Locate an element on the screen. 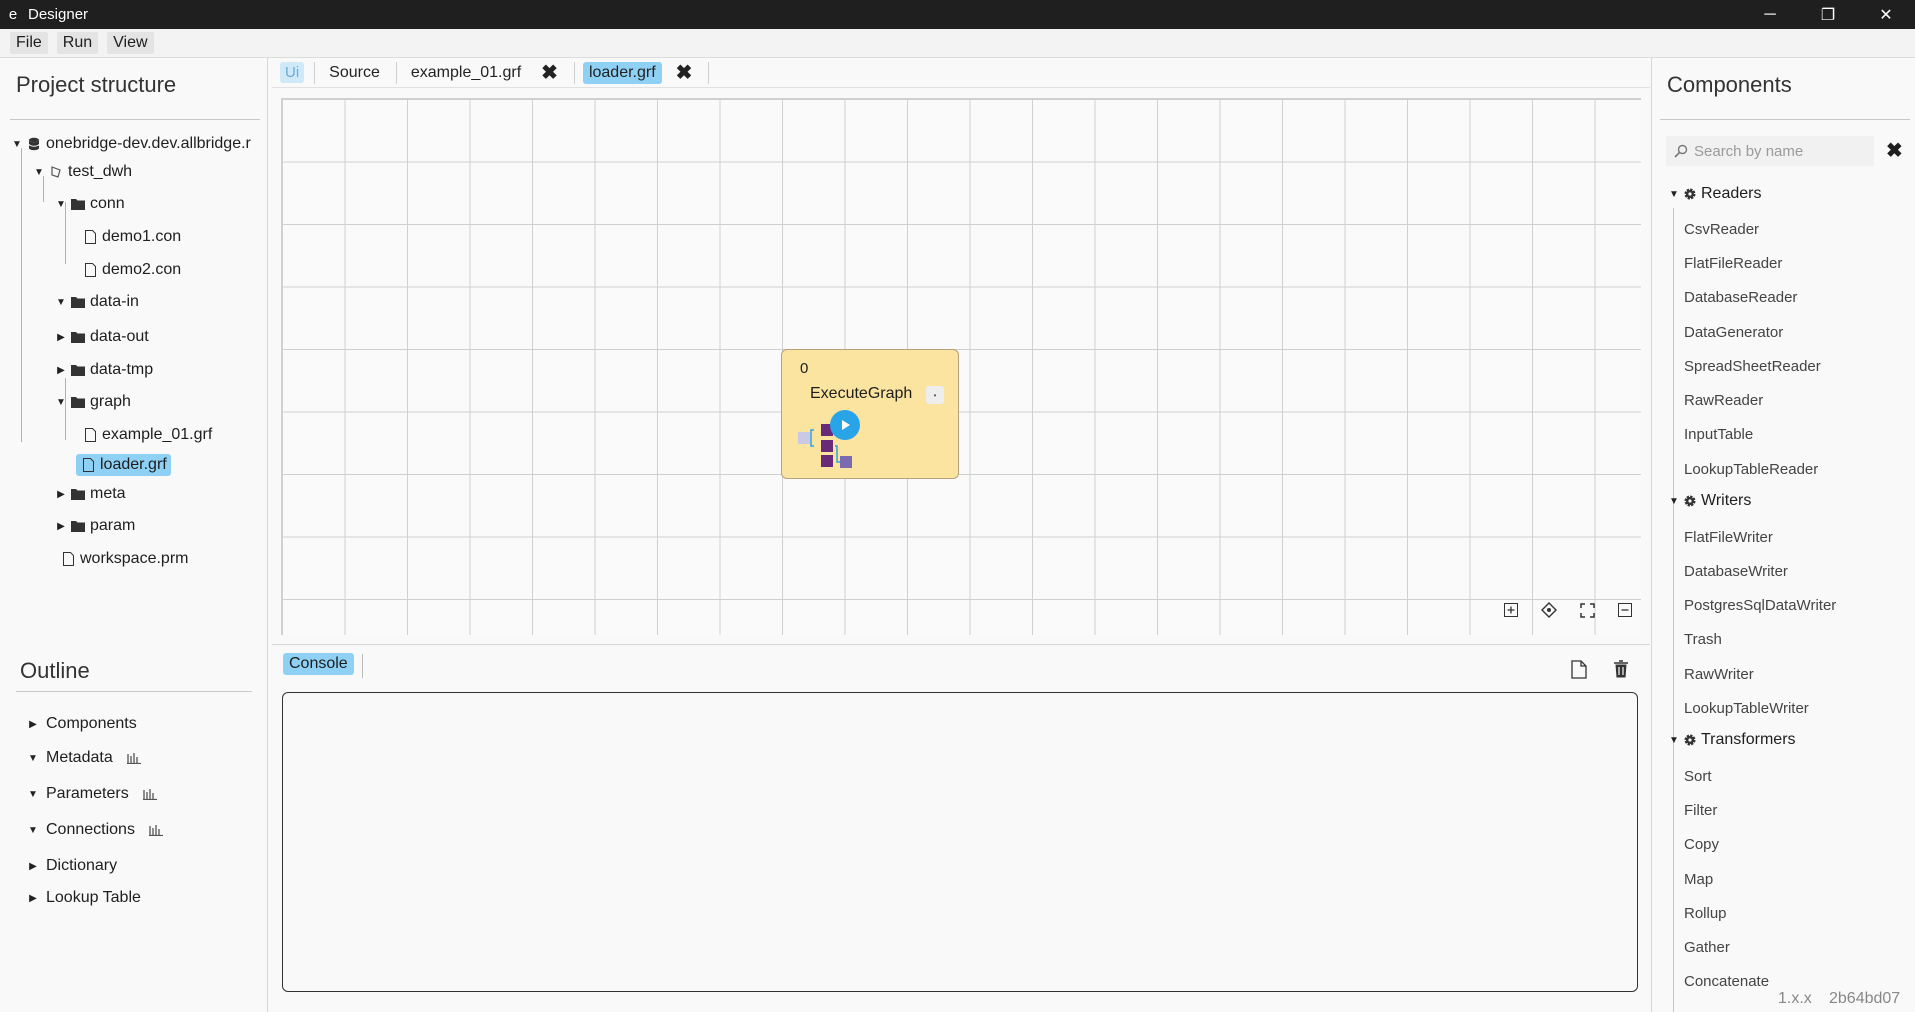 The height and width of the screenshot is (1012, 1915). component-database-reader: DatabaseReader is located at coordinates (1740, 297).